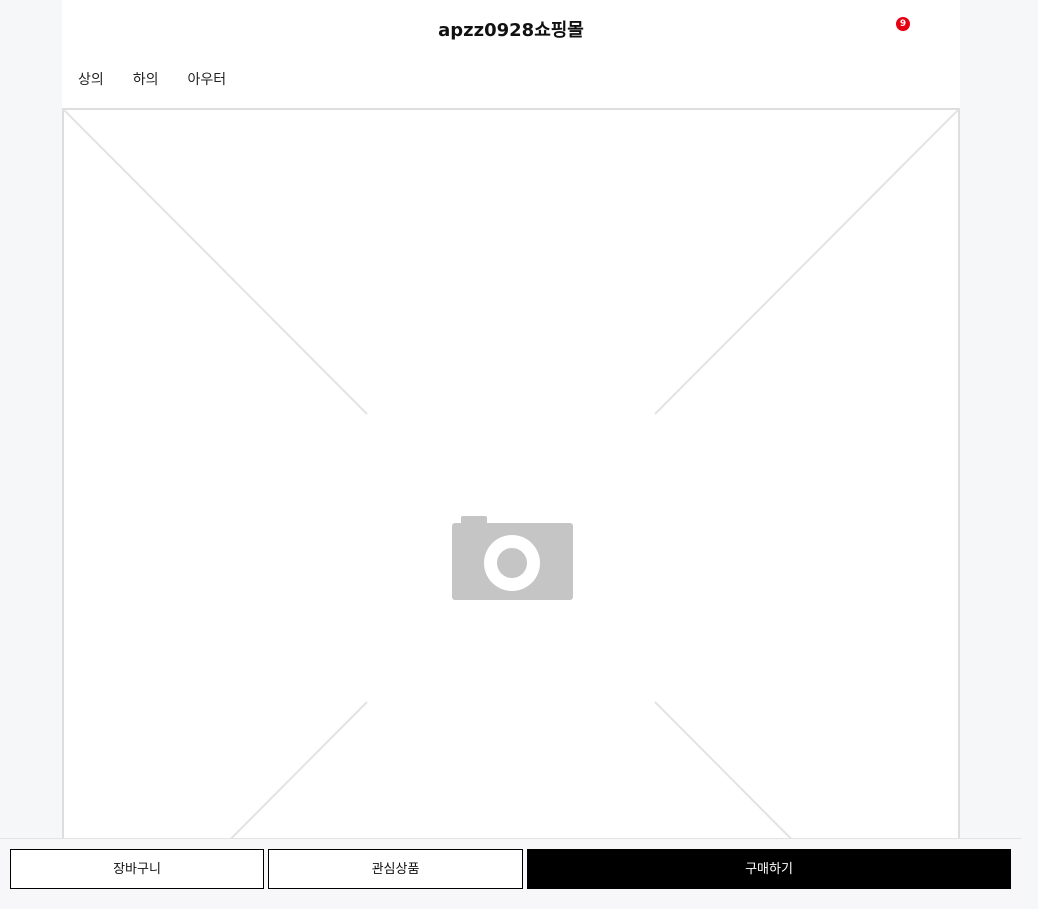 This screenshot has height=909, width=1038. Describe the element at coordinates (769, 869) in the screenshot. I see `buy-now-button: 구매하기` at that location.